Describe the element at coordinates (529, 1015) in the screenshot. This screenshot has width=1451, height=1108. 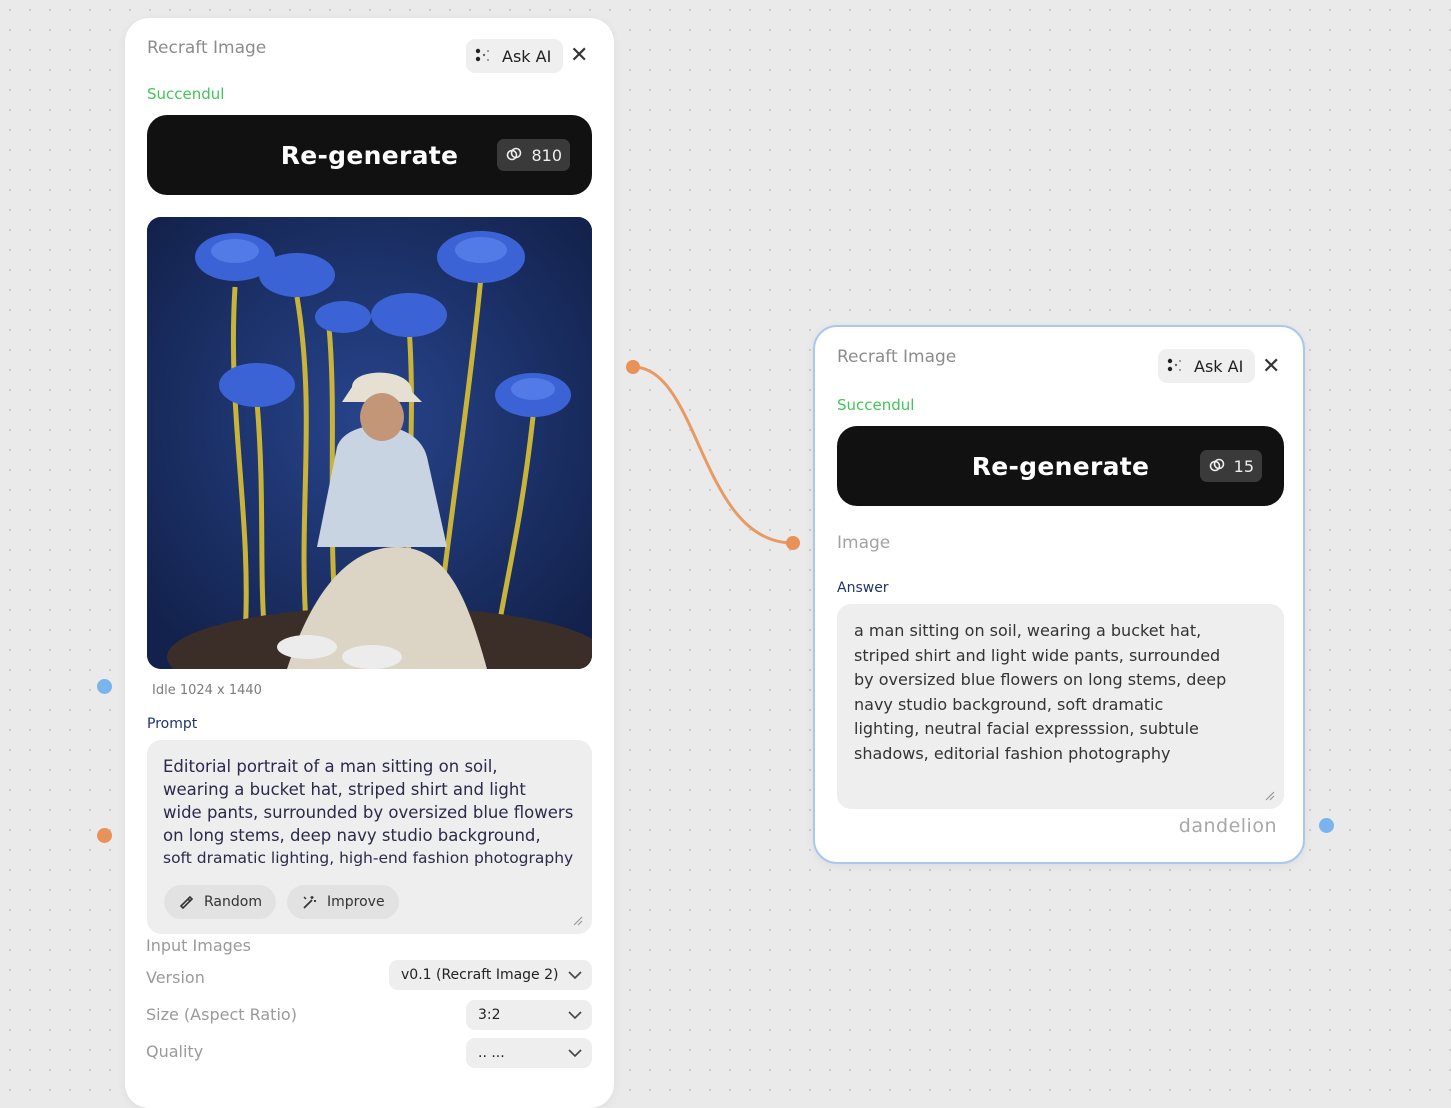
I see `size-select: 3:2` at that location.